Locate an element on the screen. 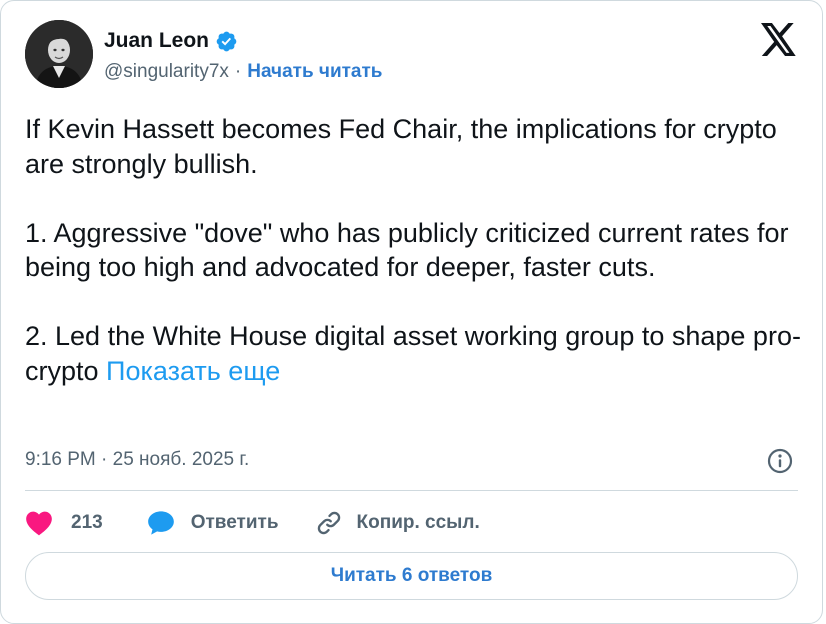  read-replies-button: Читать 6 ответов is located at coordinates (411, 576).